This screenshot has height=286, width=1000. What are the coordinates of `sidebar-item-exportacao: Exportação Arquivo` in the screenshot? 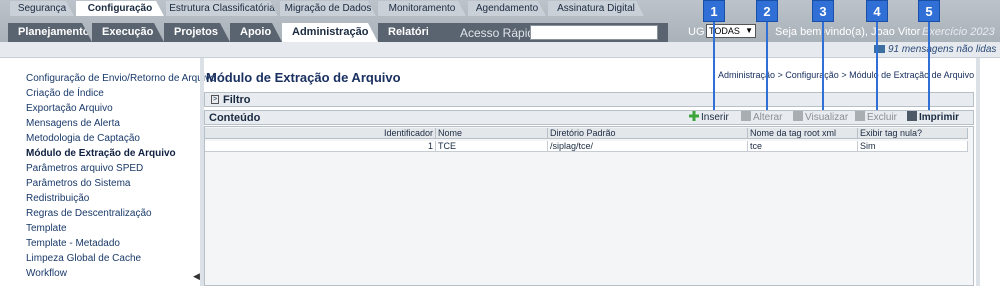 It's located at (69, 108).